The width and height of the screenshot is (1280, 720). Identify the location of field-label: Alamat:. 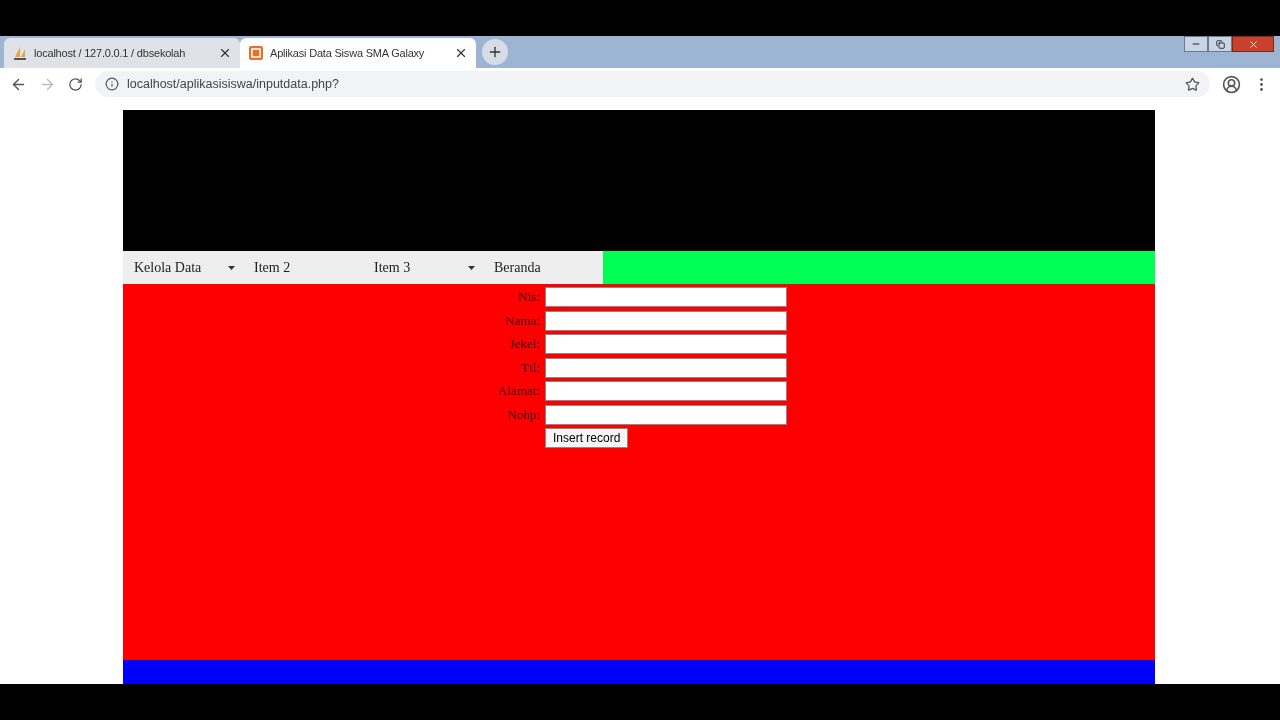
(518, 391).